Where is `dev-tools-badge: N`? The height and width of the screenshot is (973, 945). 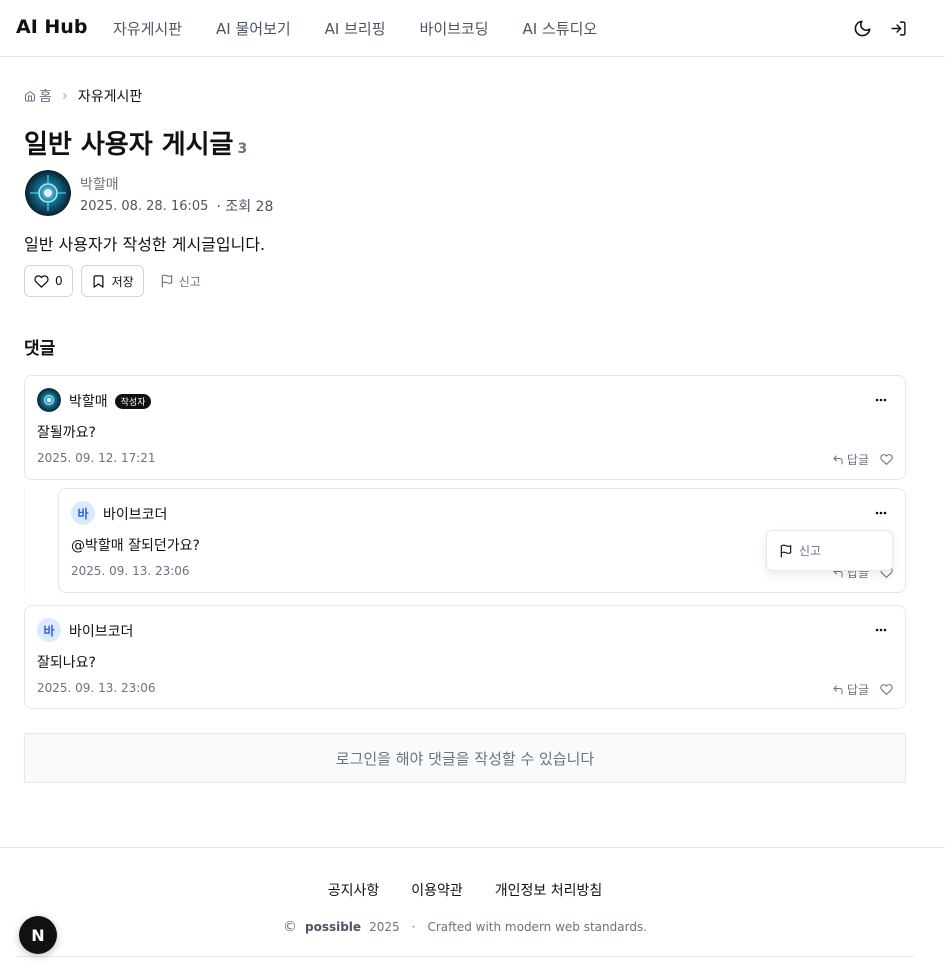
dev-tools-badge: N is located at coordinates (38, 935).